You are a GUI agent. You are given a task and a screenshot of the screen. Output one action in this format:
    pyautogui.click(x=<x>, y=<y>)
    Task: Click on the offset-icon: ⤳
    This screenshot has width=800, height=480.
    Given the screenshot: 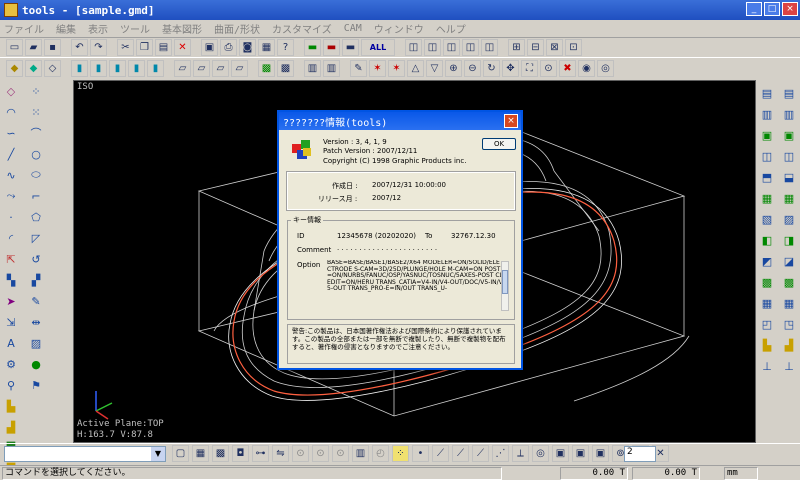 What is the action you would take?
    pyautogui.click(x=11, y=196)
    